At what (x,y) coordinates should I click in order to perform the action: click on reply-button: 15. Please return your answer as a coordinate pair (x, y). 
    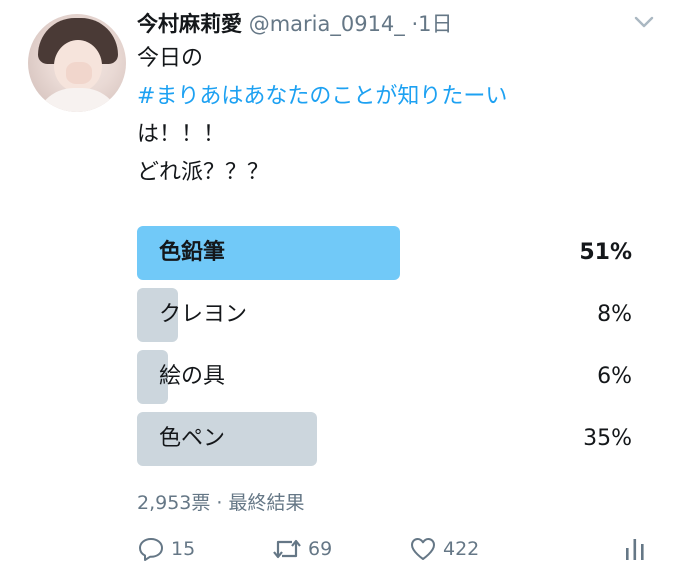
    Looking at the image, I should click on (166, 549).